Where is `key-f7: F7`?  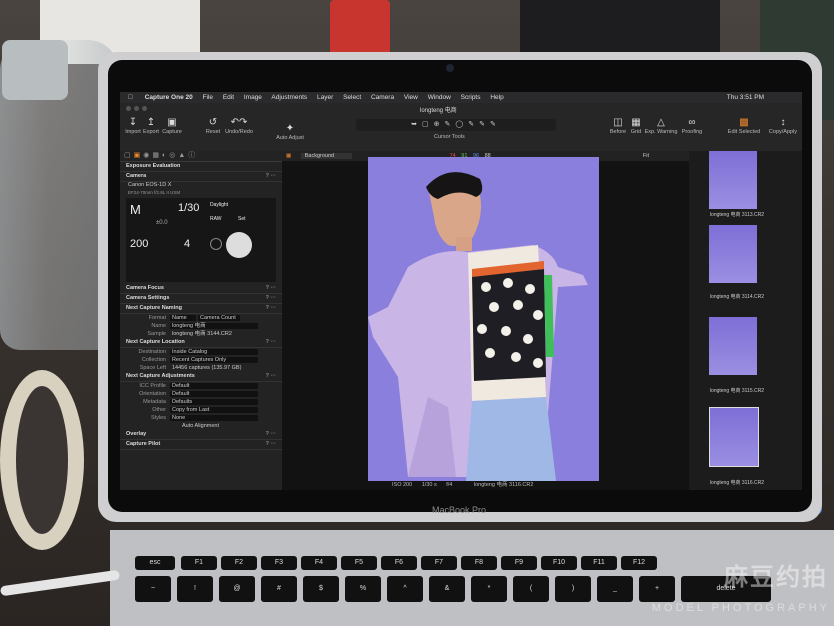
key-f7: F7 is located at coordinates (439, 563).